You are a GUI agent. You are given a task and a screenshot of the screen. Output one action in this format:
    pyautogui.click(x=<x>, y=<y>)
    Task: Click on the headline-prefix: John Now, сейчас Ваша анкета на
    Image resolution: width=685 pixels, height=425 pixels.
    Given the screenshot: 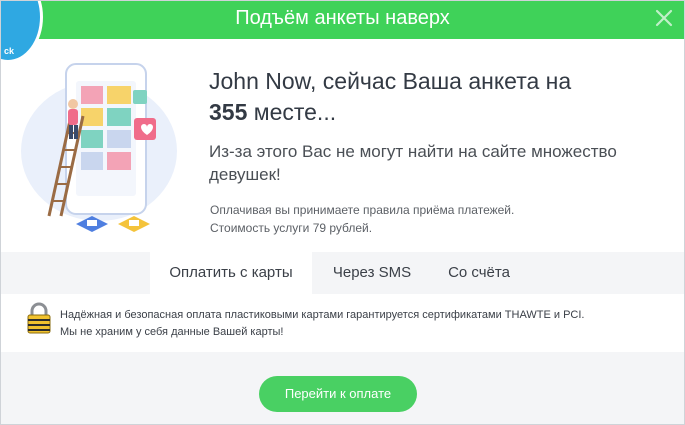 What is the action you would take?
    pyautogui.click(x=390, y=81)
    